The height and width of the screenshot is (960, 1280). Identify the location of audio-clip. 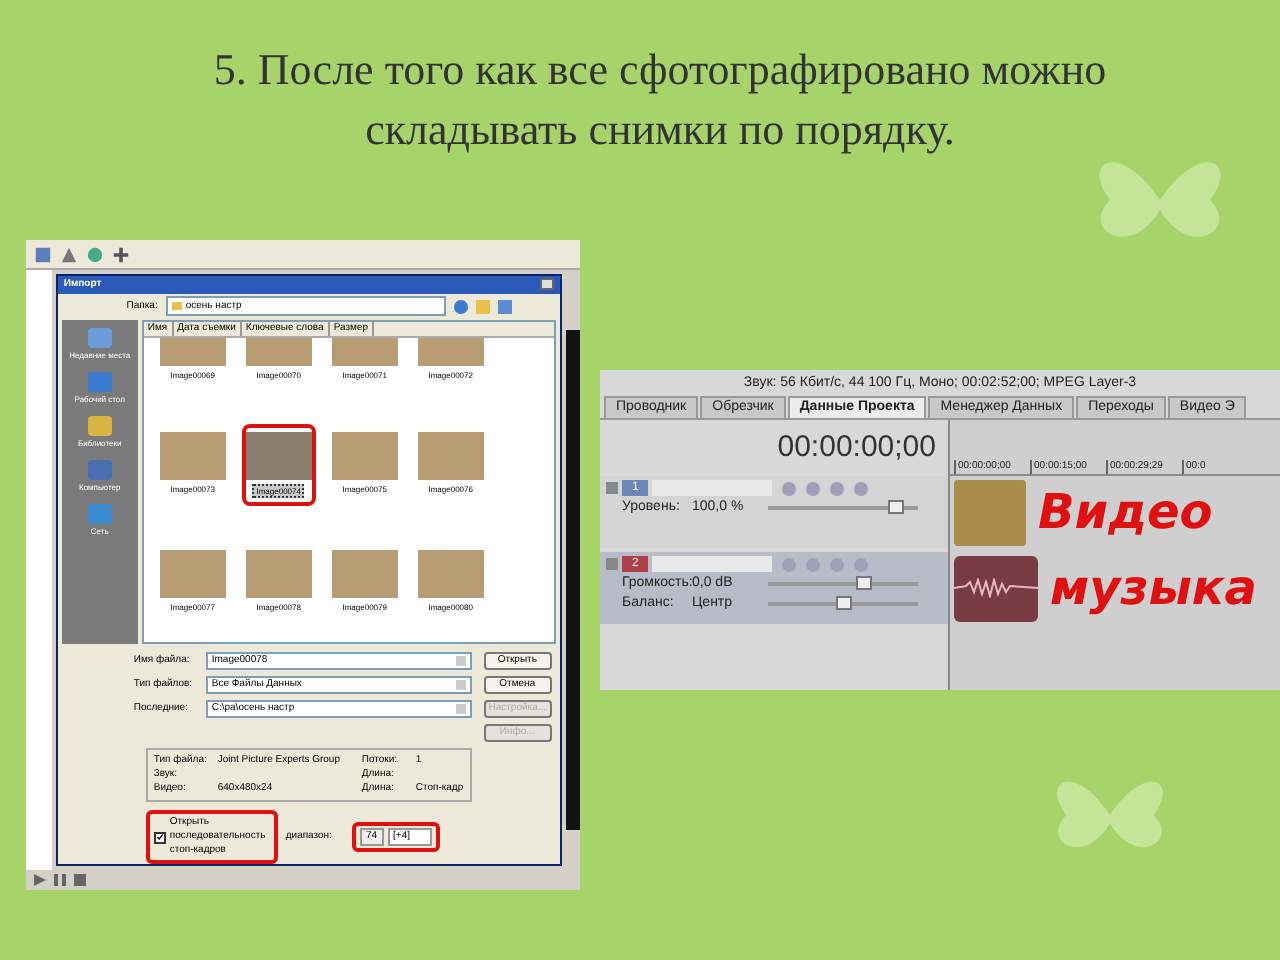
(996, 588).